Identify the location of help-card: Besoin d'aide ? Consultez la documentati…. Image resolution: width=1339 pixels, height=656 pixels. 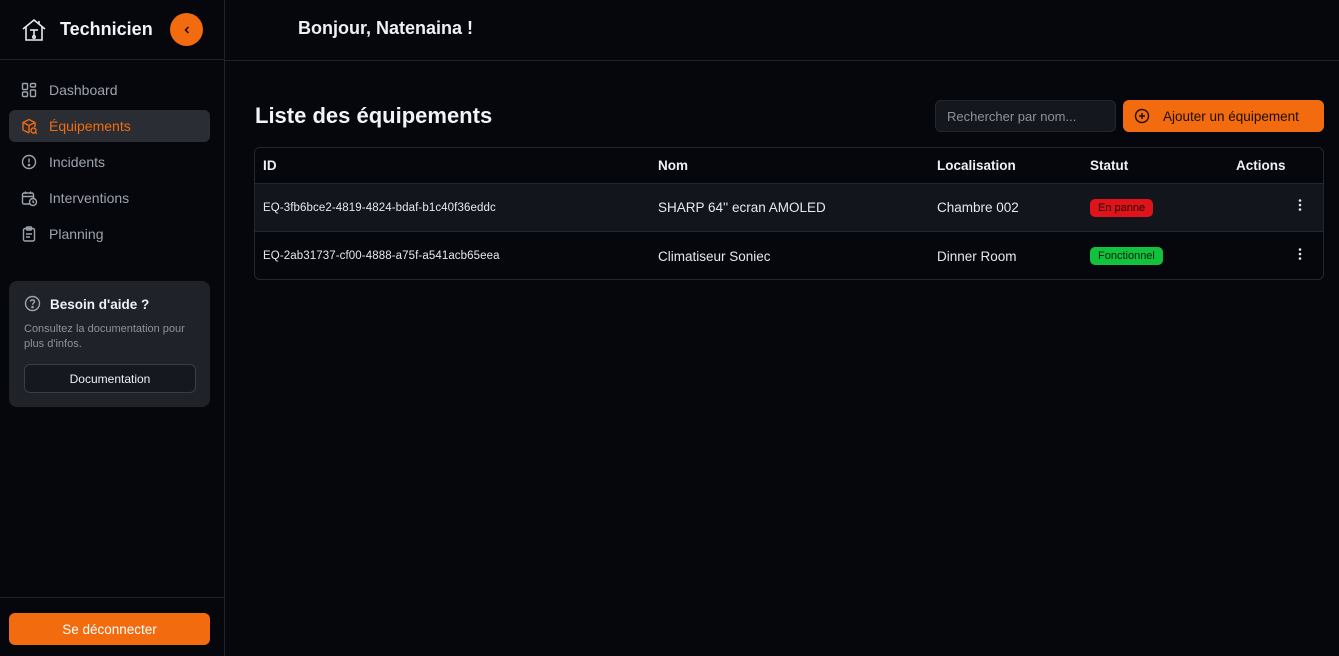
(109, 344).